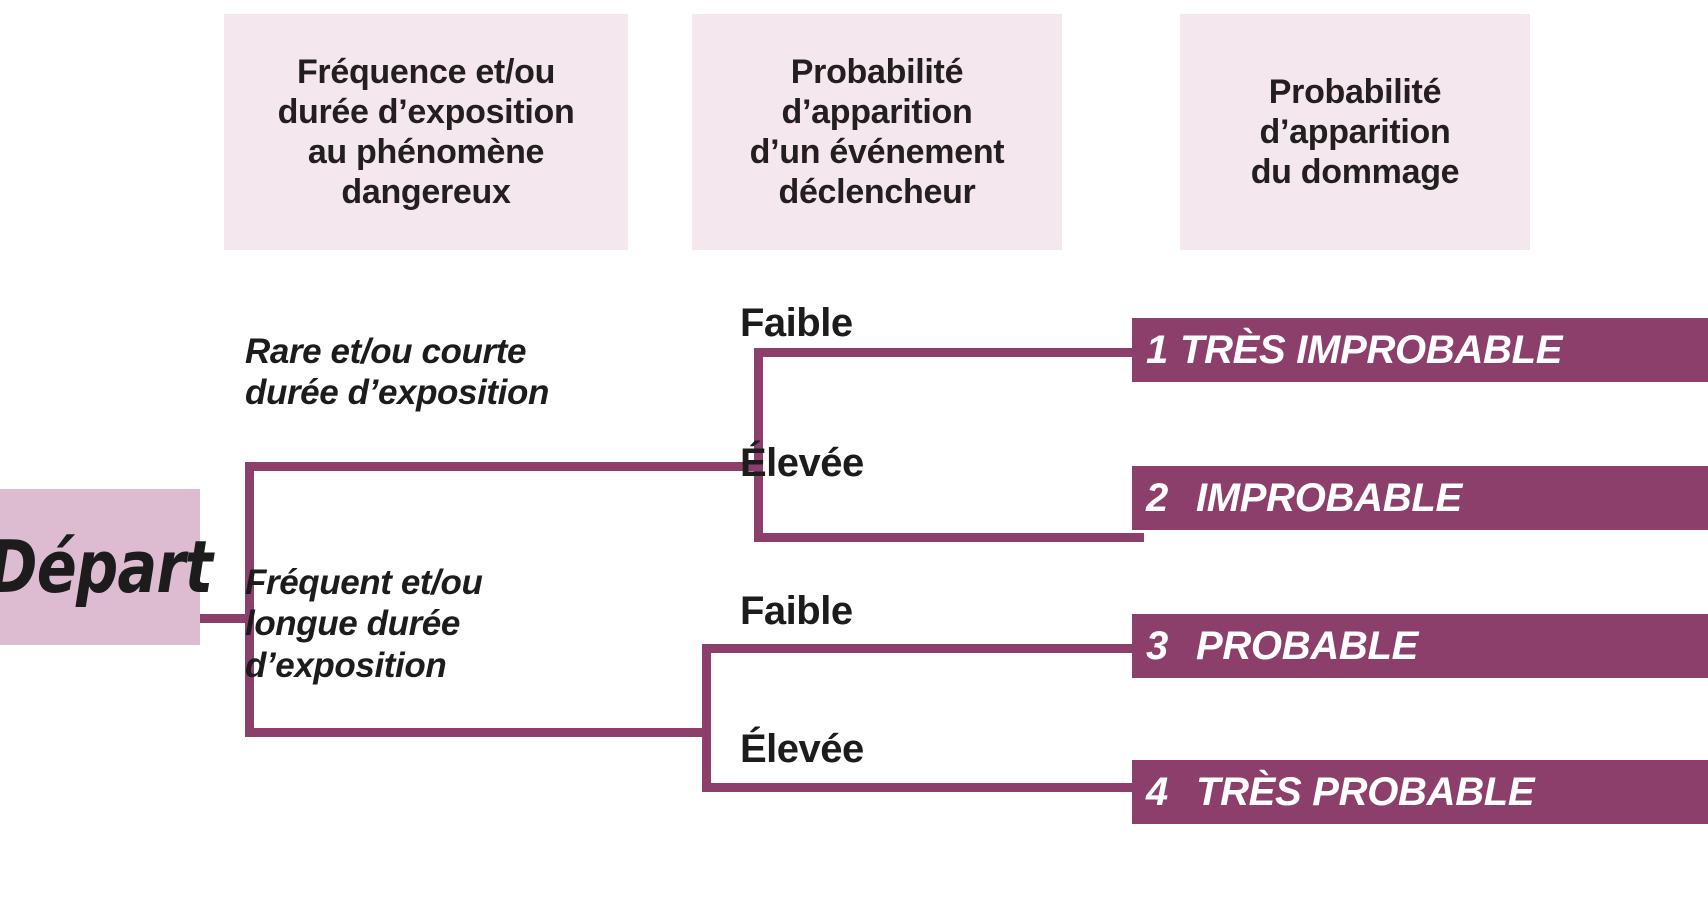 Image resolution: width=1708 pixels, height=902 pixels. Describe the element at coordinates (1157, 791) in the screenshot. I see `result-number: 4` at that location.